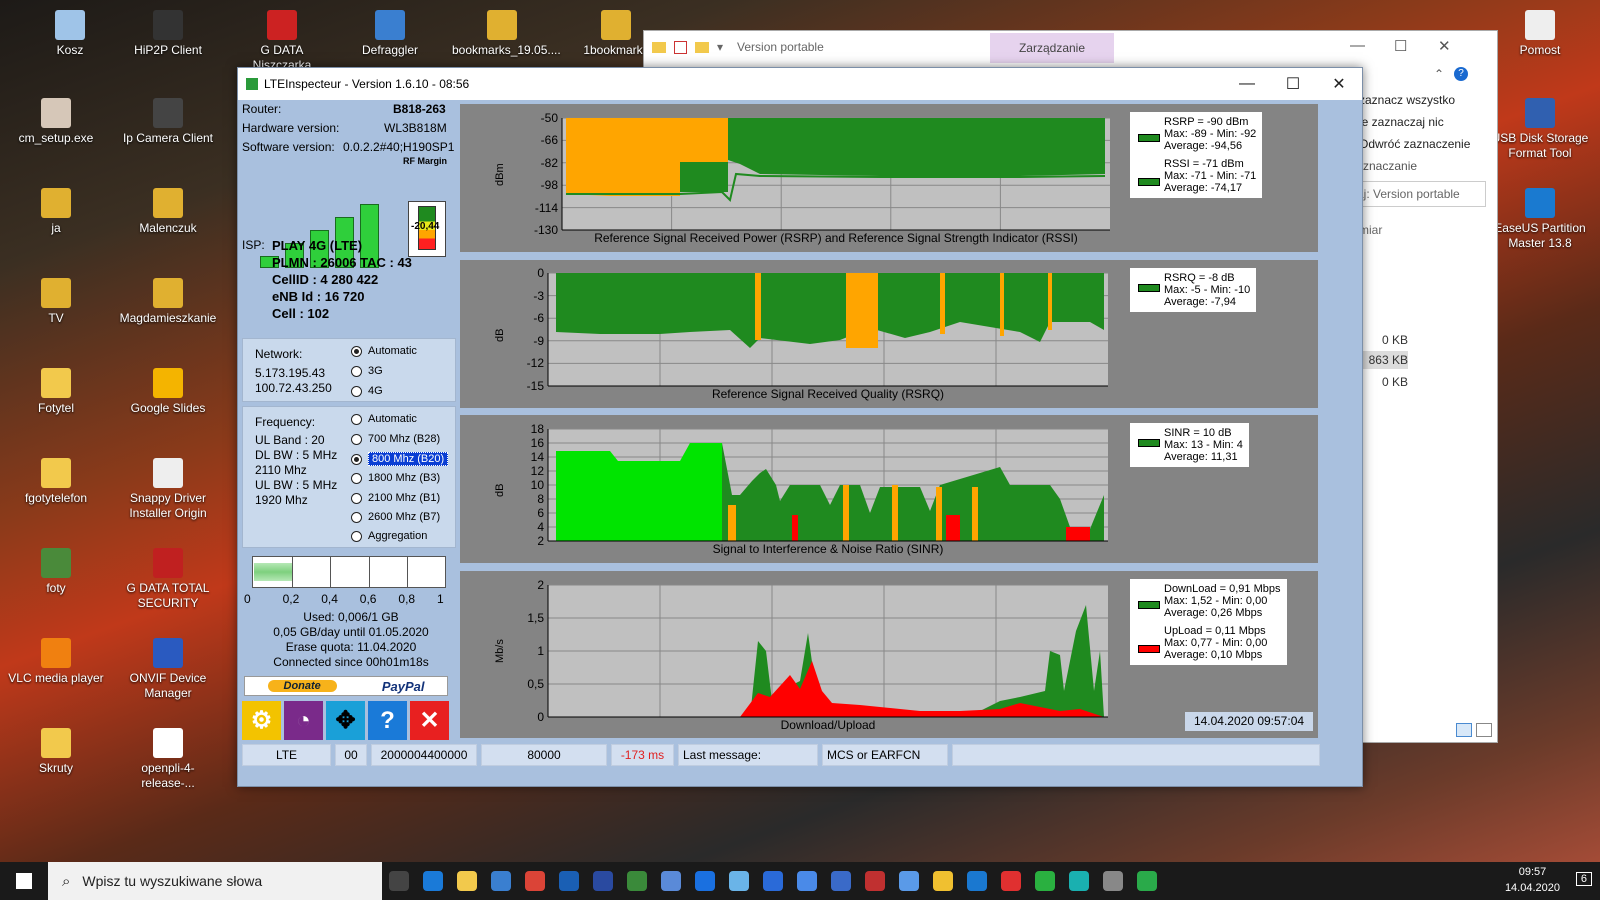  Describe the element at coordinates (168, 302) in the screenshot. I see `desktop-icon: Magdamieszkanie` at that location.